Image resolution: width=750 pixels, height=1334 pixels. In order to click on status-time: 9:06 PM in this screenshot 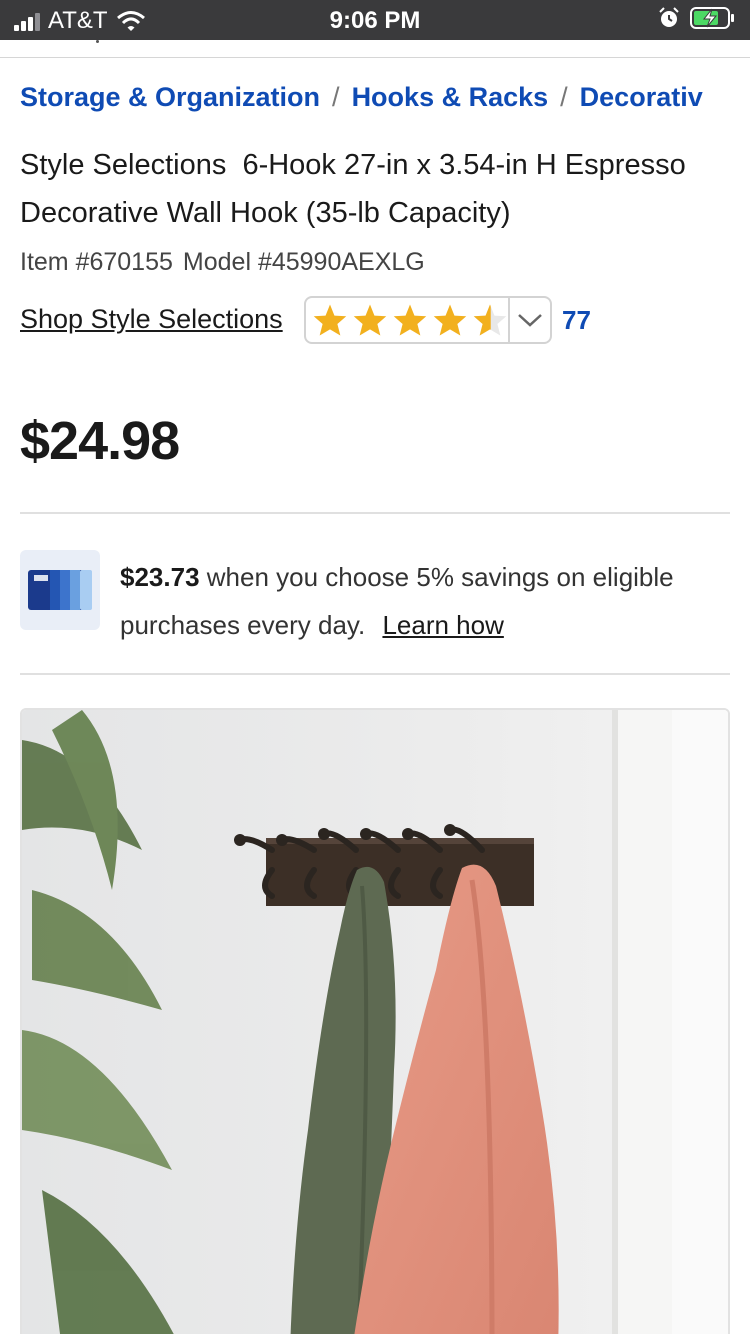, I will do `click(375, 20)`.